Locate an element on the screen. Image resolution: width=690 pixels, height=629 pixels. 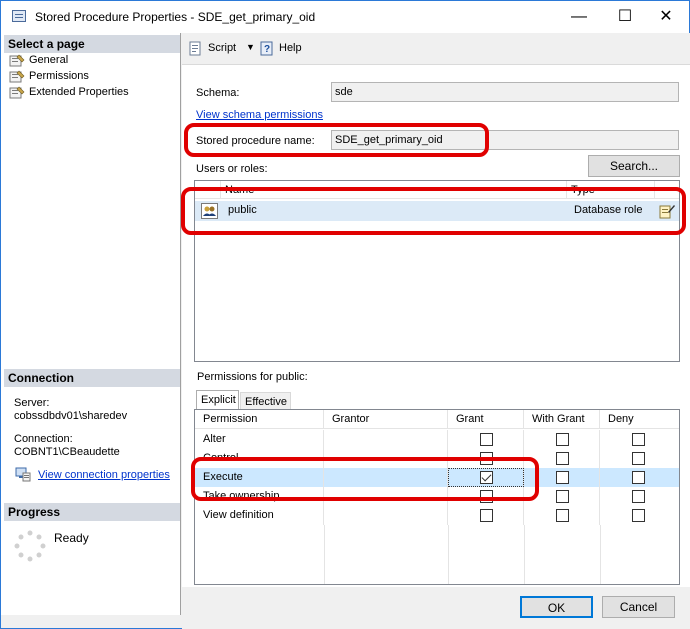
script-icon is located at coordinates (195, 48).